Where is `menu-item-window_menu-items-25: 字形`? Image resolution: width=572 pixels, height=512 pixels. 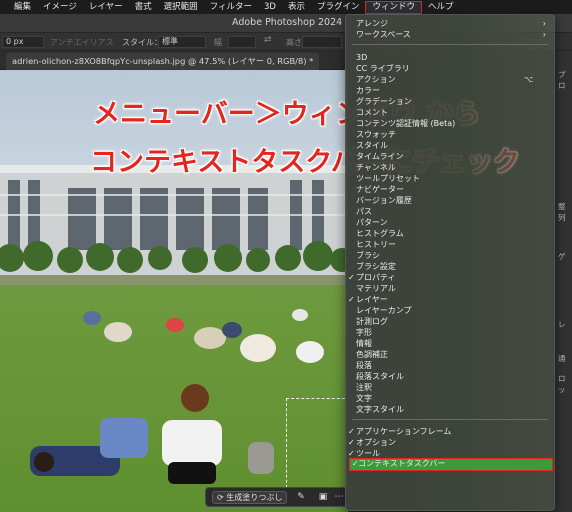 menu-item-window_menu-items-25: 字形 is located at coordinates (450, 332).